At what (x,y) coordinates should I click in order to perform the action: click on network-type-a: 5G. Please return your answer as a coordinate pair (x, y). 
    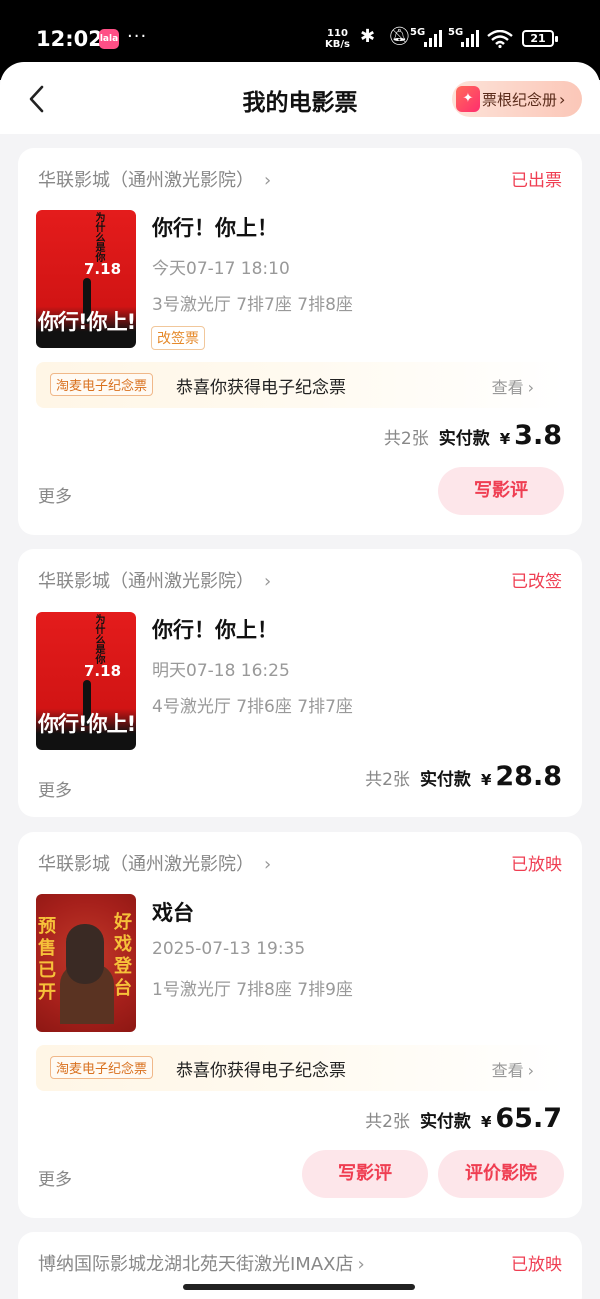
    Looking at the image, I should click on (418, 32).